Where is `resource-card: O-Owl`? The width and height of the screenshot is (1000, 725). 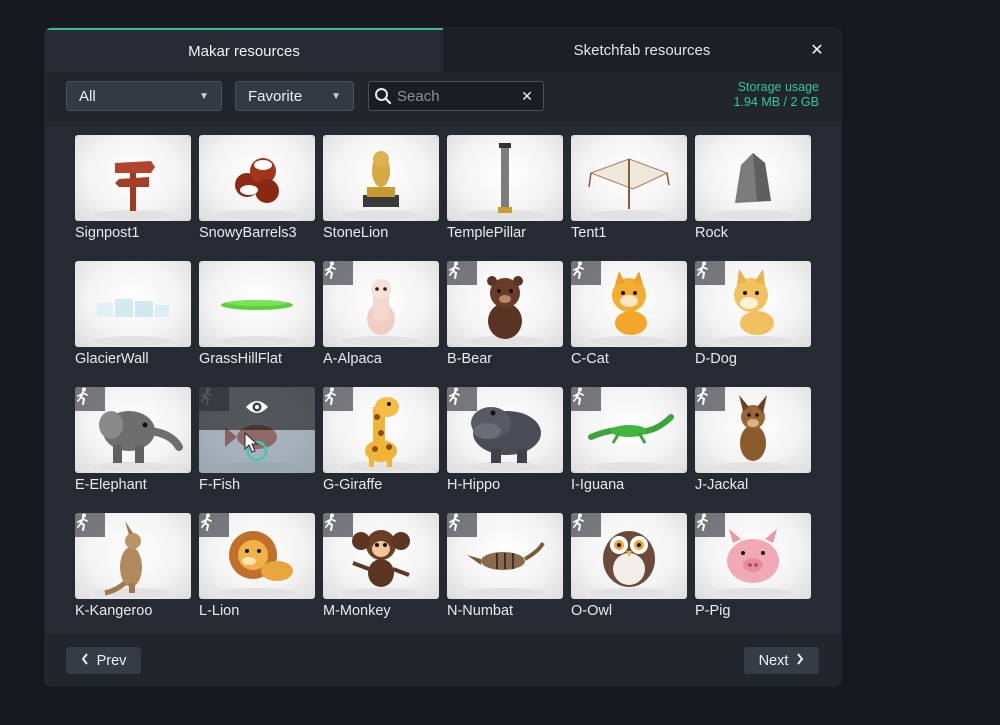
resource-card: O-Owl is located at coordinates (629, 567).